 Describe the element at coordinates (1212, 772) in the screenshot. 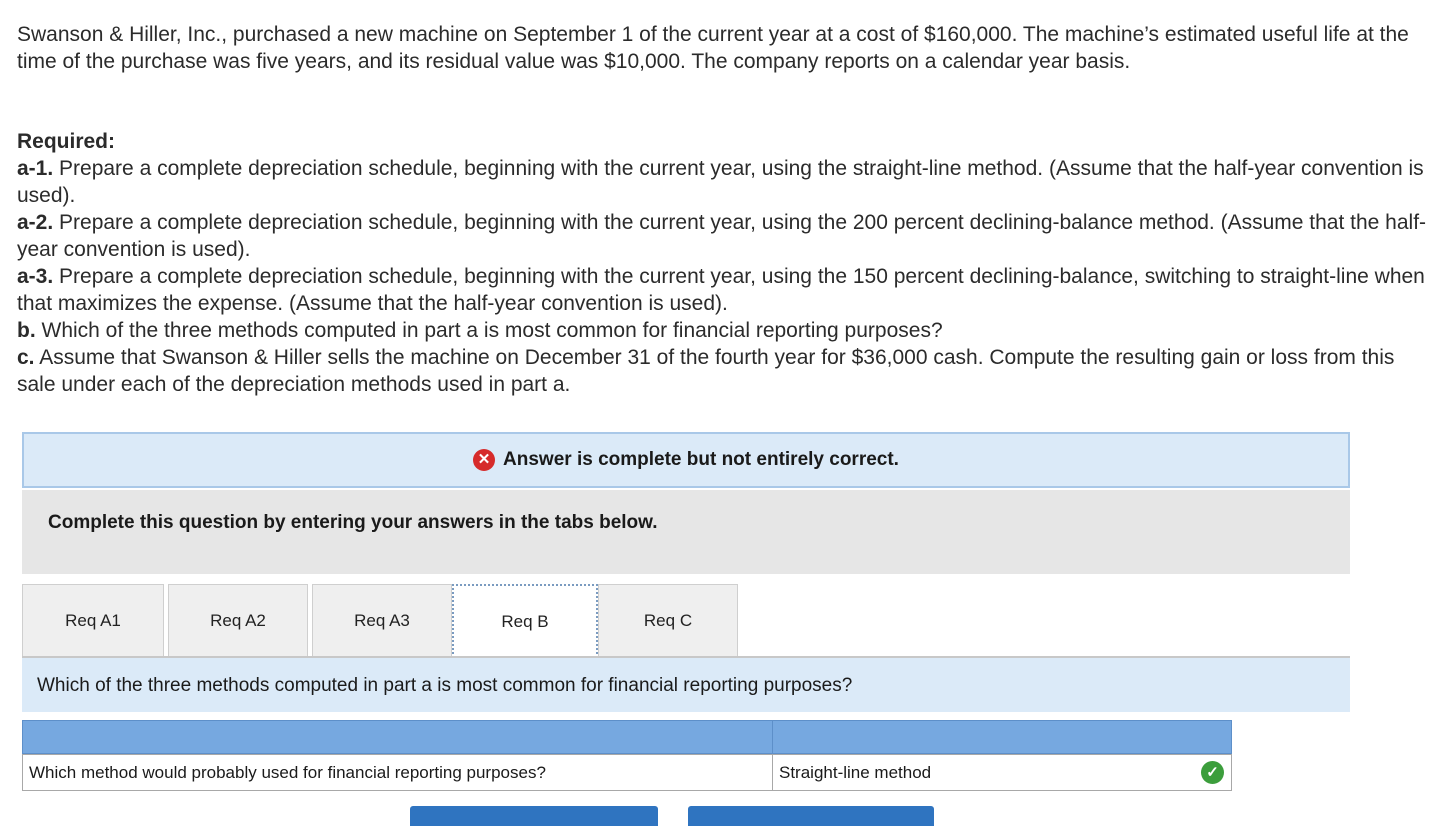

I see `check-circle-icon: ✓` at that location.